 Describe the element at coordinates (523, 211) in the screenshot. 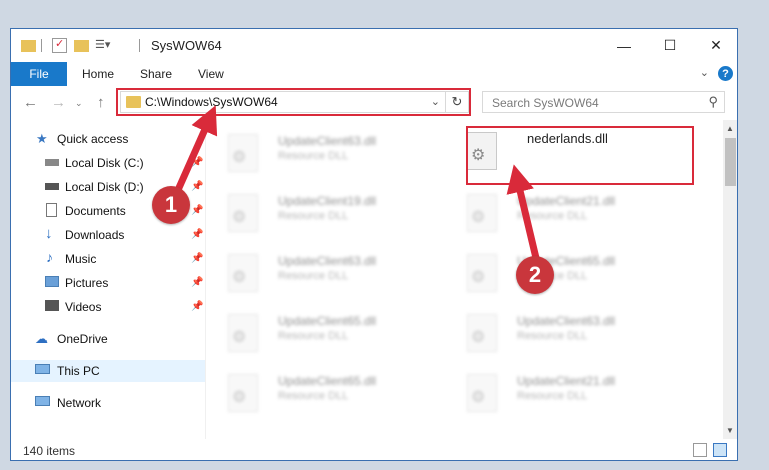

I see `arrow-to-file` at that location.